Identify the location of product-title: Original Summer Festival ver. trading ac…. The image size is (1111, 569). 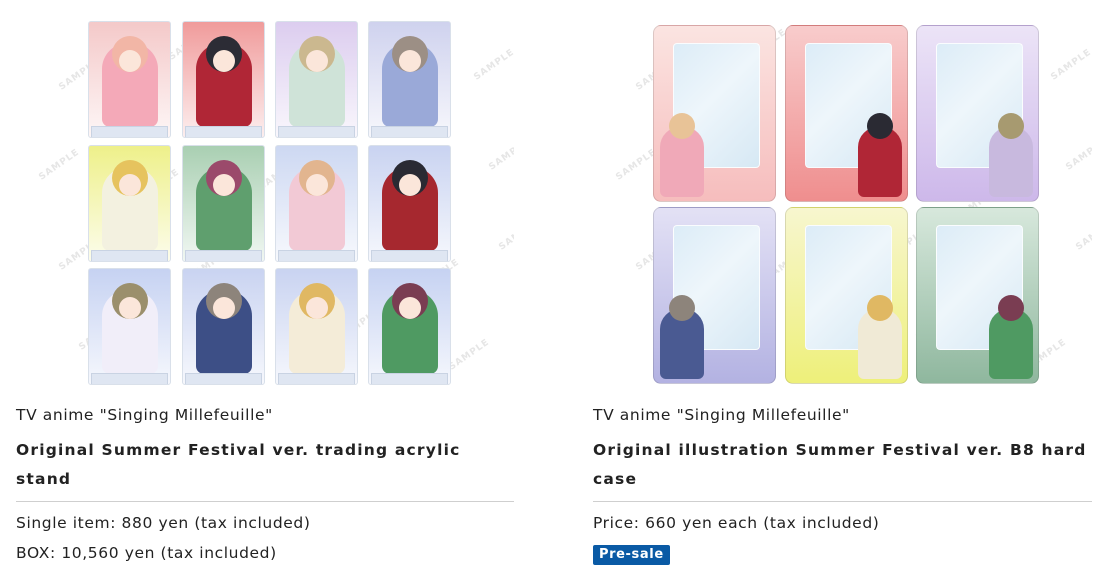
(251, 465).